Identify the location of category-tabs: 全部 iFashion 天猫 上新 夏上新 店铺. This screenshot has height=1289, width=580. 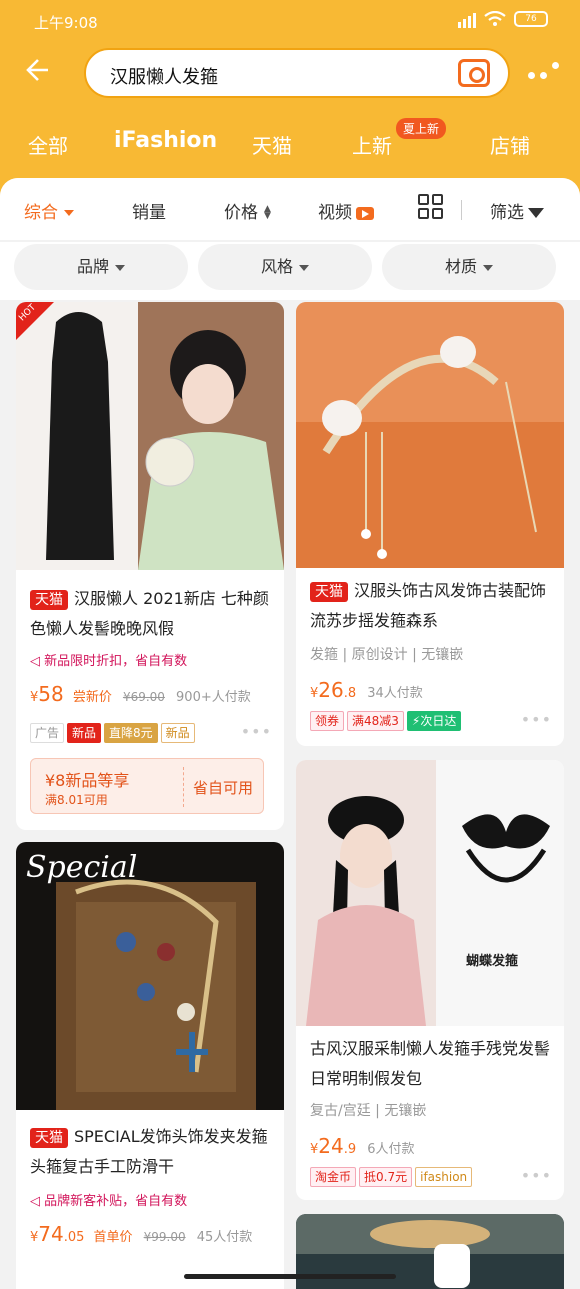
(290, 146).